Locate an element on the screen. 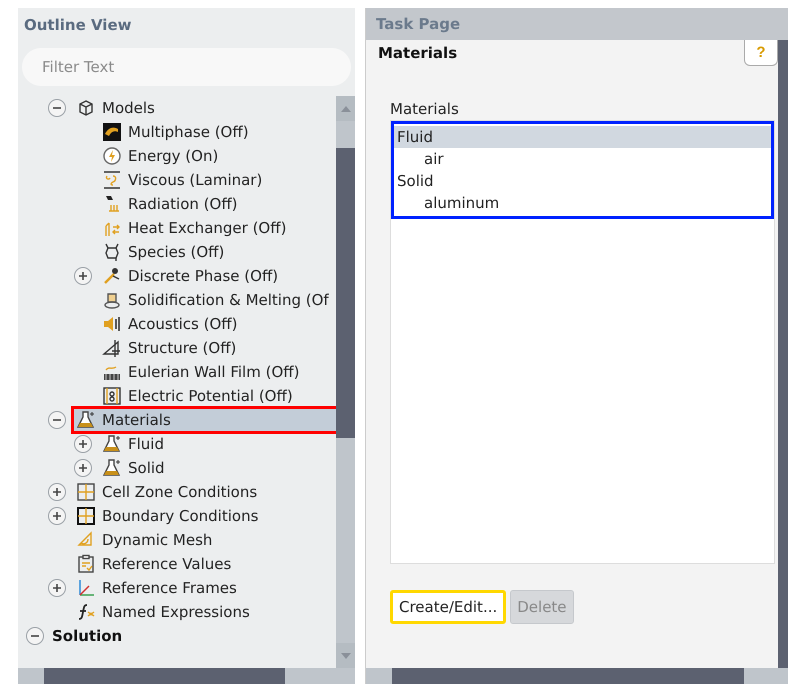 Image resolution: width=788 pixels, height=684 pixels. tree-item-label: Structure (Off) is located at coordinates (182, 348).